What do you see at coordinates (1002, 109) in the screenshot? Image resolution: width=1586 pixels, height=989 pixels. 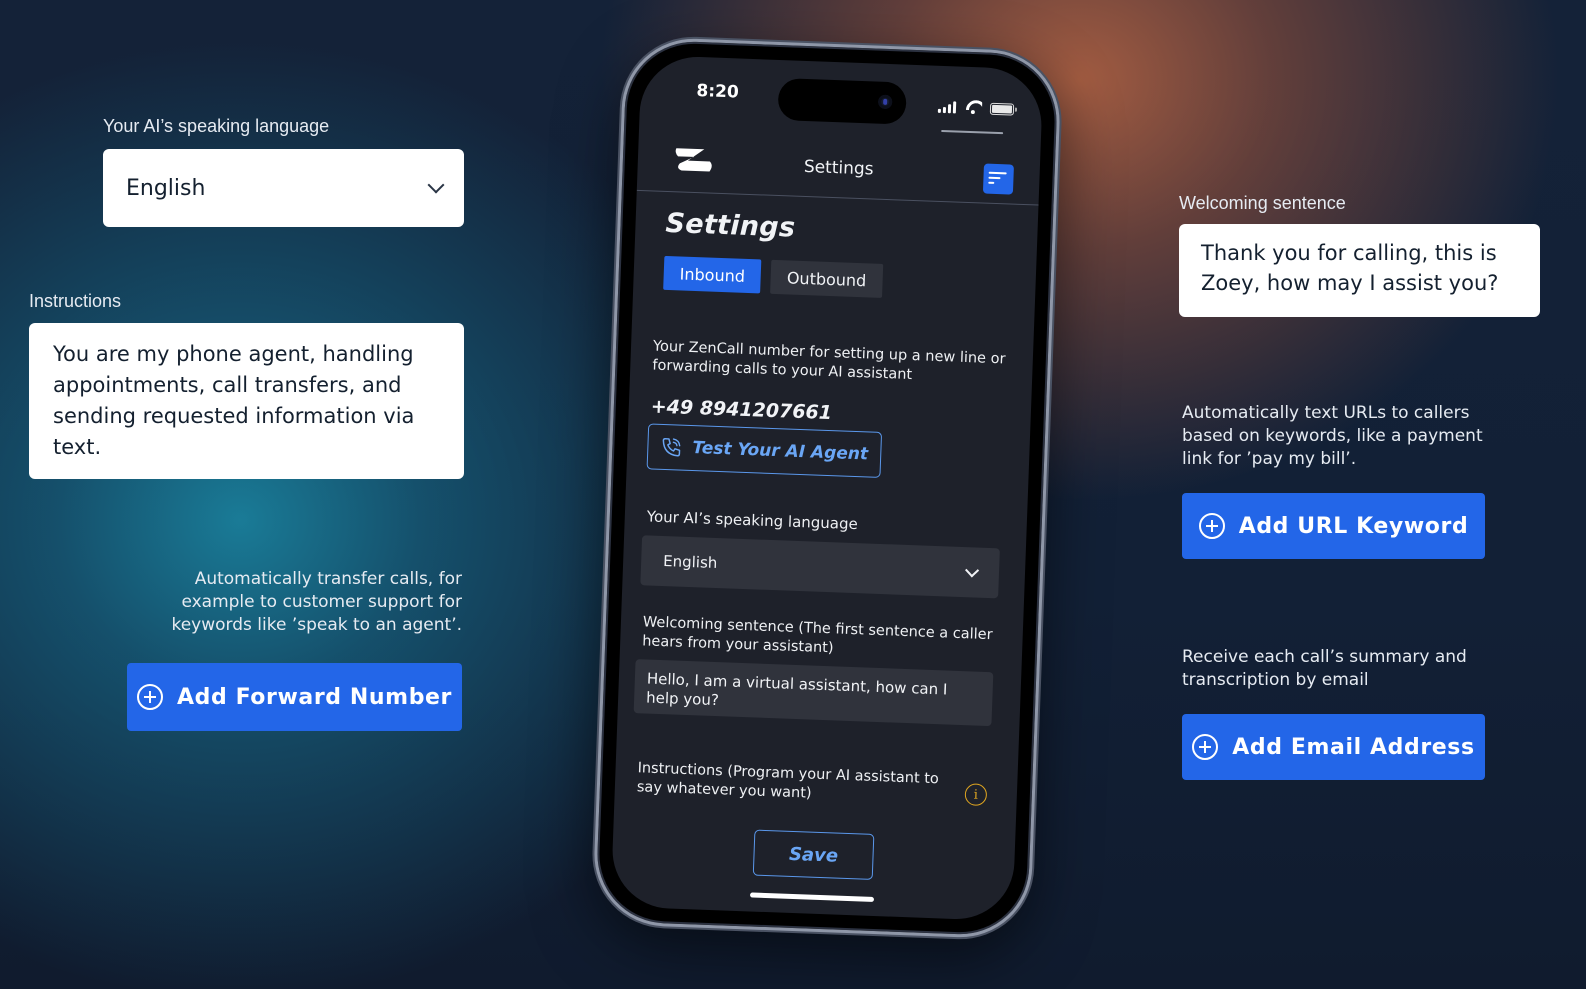 I see `battery-icon` at bounding box center [1002, 109].